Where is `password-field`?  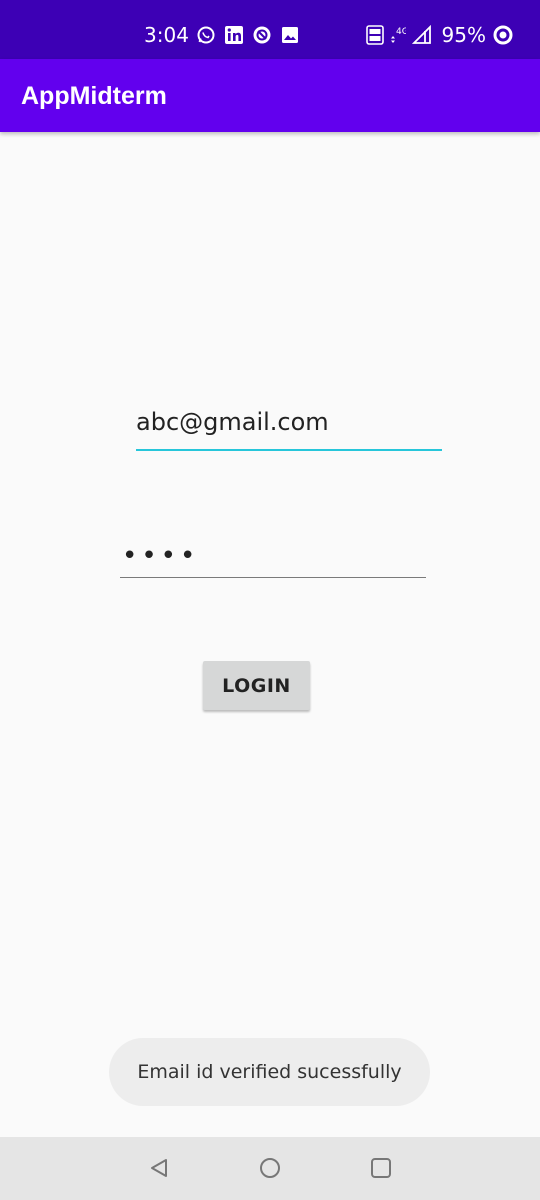
password-field is located at coordinates (273, 559).